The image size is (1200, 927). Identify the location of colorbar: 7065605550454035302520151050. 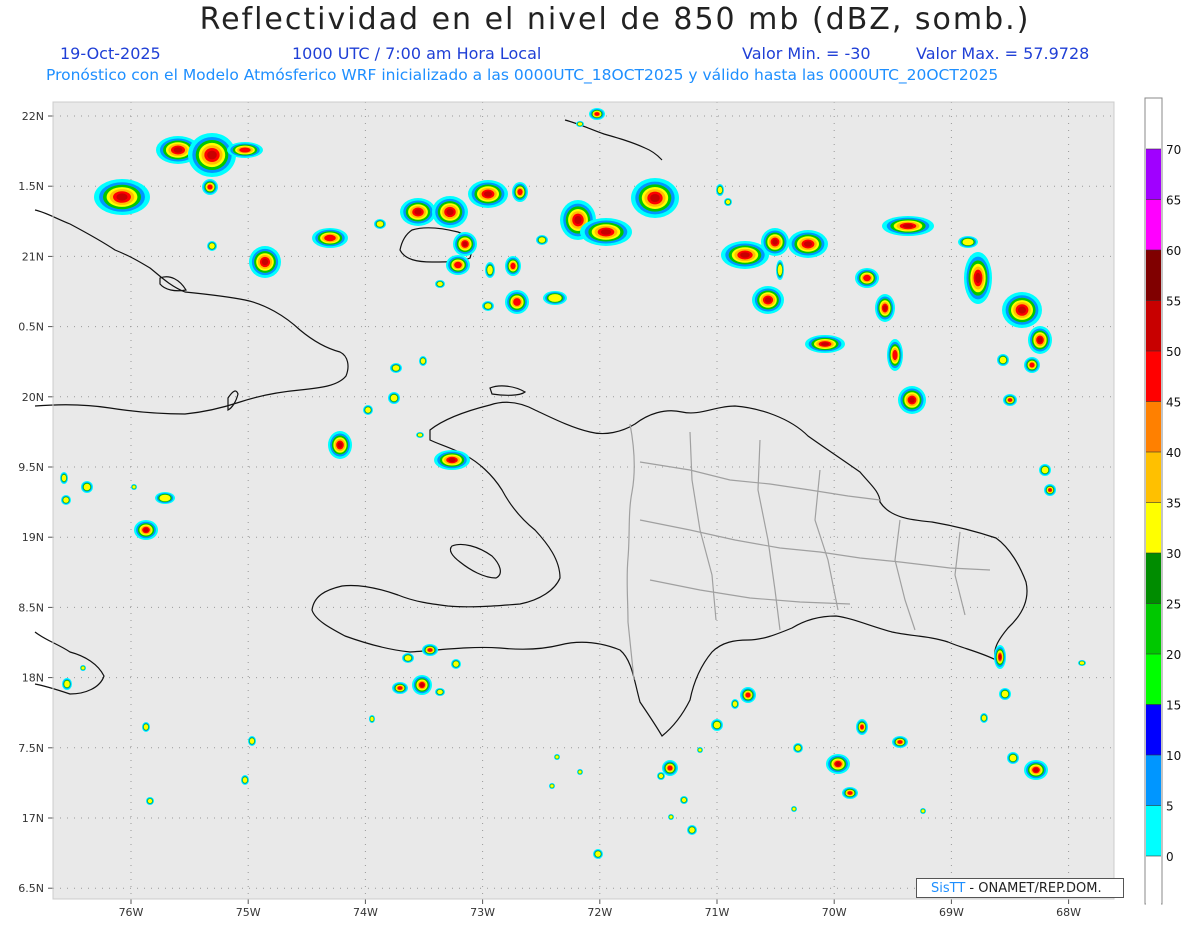
(1163, 525).